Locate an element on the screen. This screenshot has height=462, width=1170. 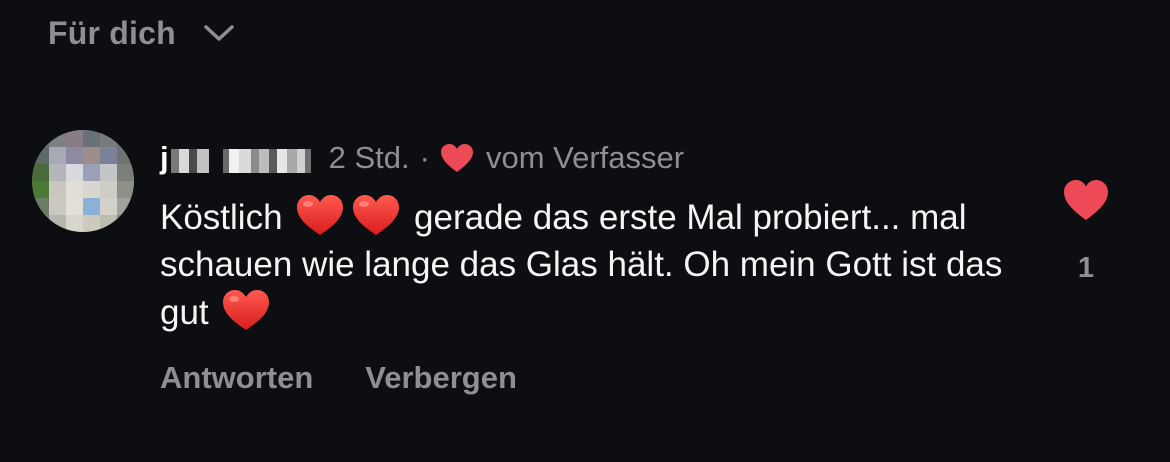
chevron-down-icon is located at coordinates (219, 33).